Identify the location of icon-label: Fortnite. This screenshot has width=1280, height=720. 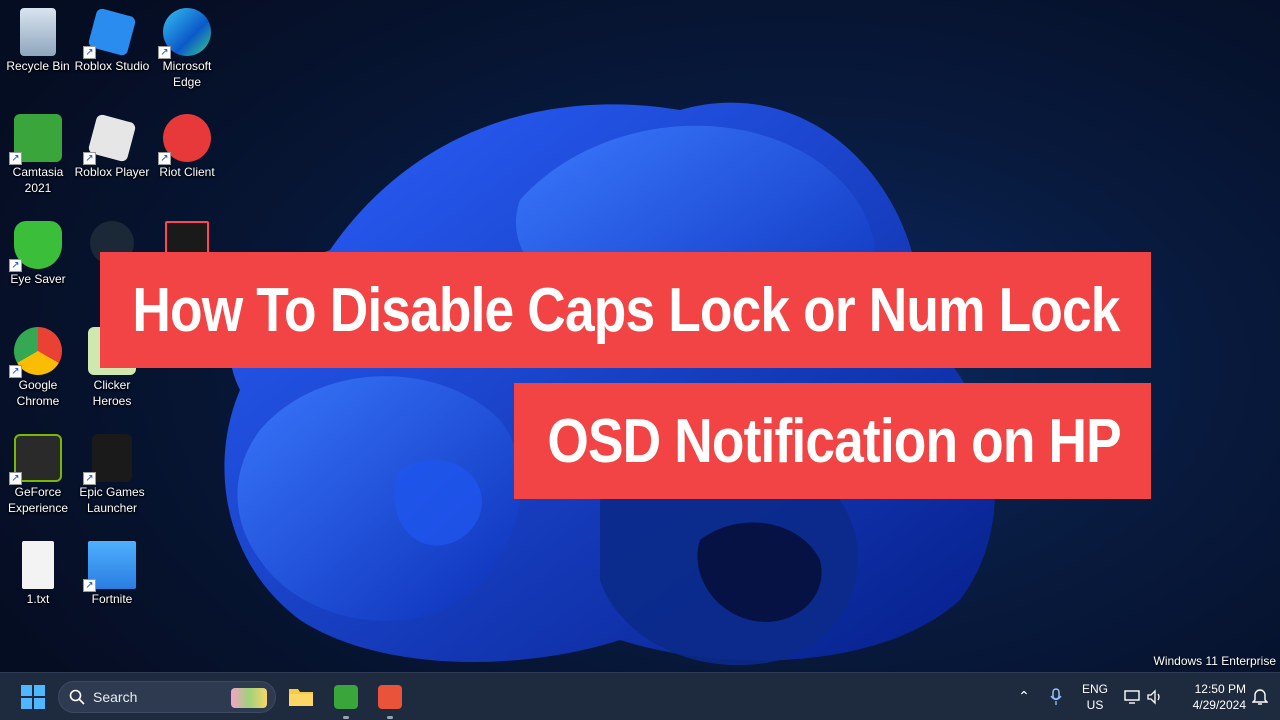
(112, 599).